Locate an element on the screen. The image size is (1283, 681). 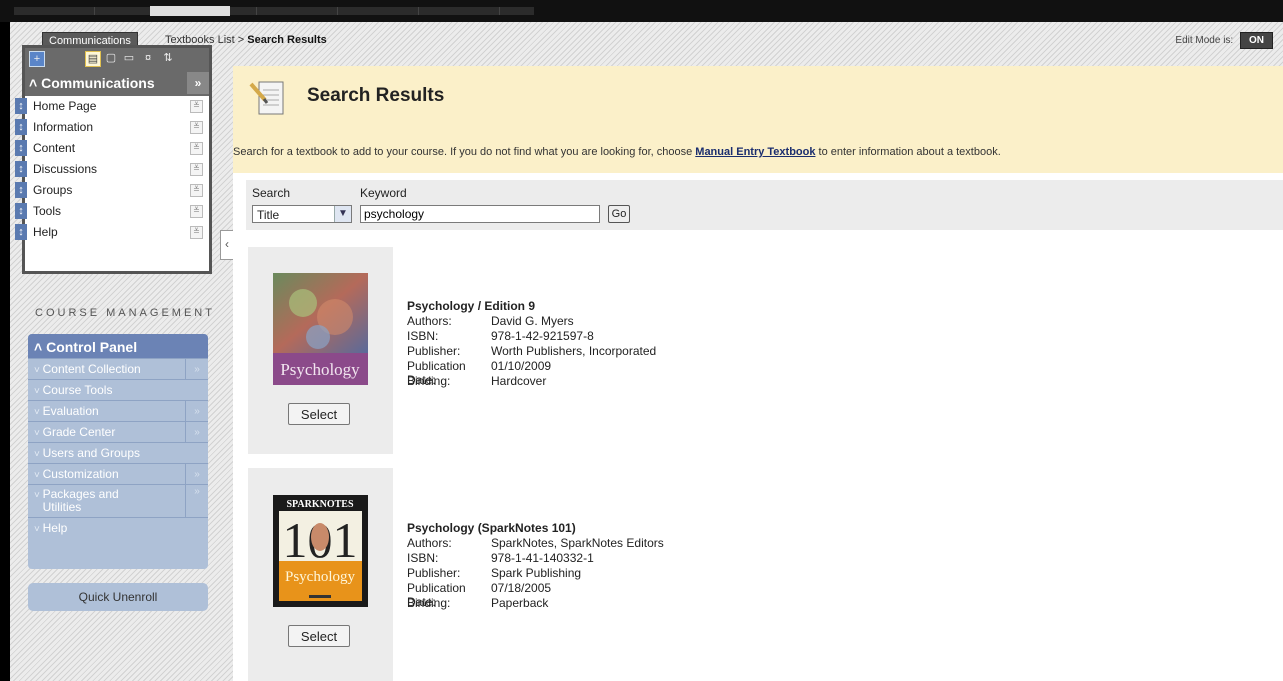
control-panel-item: ˅ Users and Groups is located at coordinates (118, 452).